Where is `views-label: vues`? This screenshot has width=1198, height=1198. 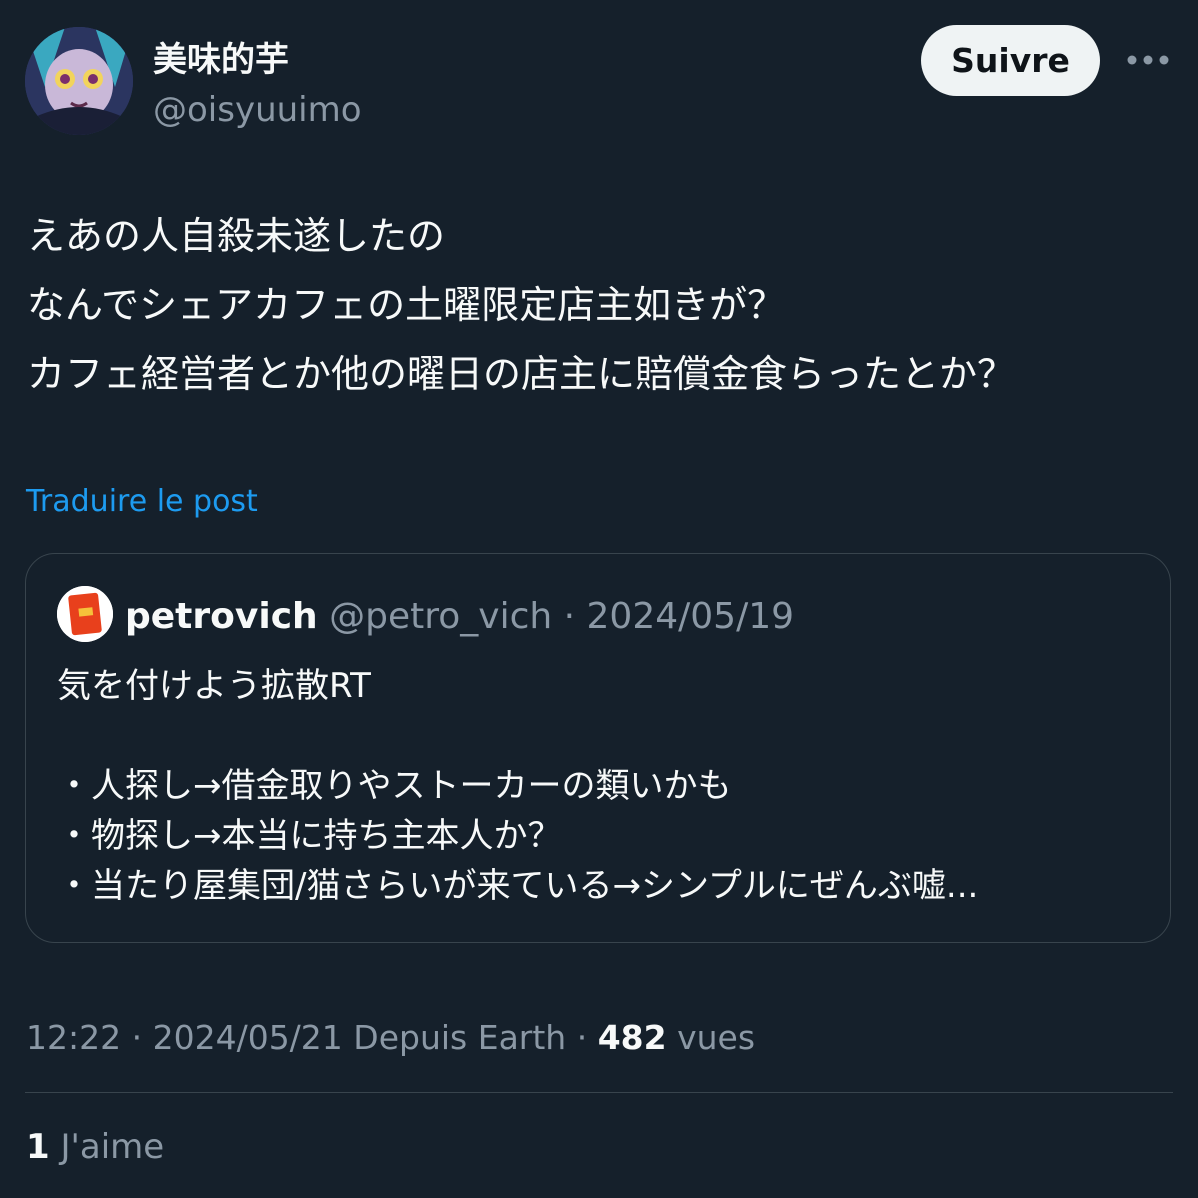 views-label: vues is located at coordinates (716, 1037).